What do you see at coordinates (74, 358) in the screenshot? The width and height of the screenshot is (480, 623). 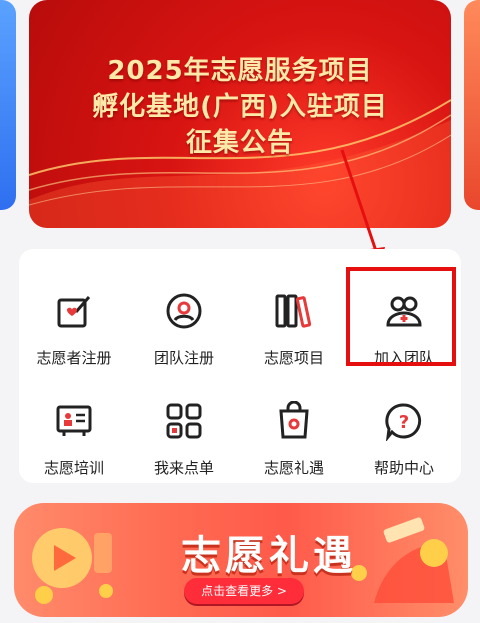 I see `menu-label: 志愿者注册` at bounding box center [74, 358].